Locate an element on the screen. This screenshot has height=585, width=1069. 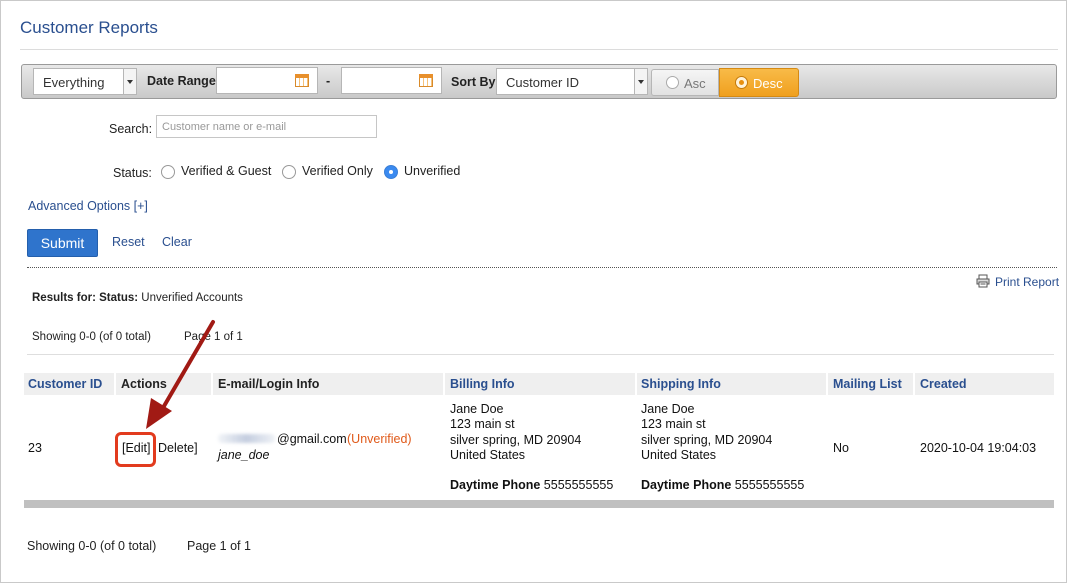
filter-select: Everything is located at coordinates (85, 81).